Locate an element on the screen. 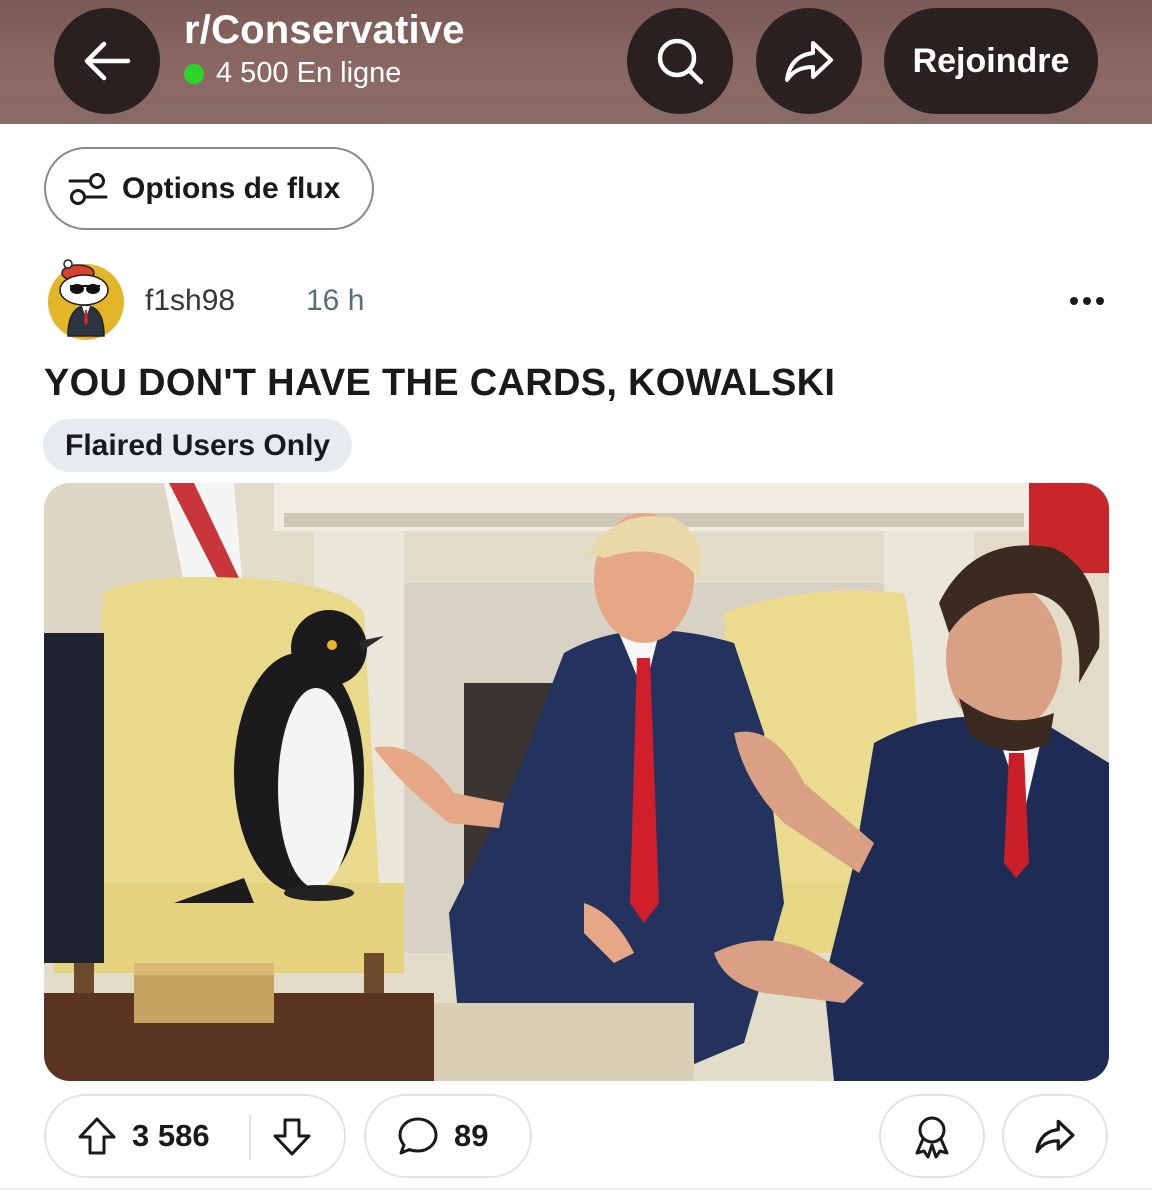  subreddit-name: r/Conservative is located at coordinates (324, 30).